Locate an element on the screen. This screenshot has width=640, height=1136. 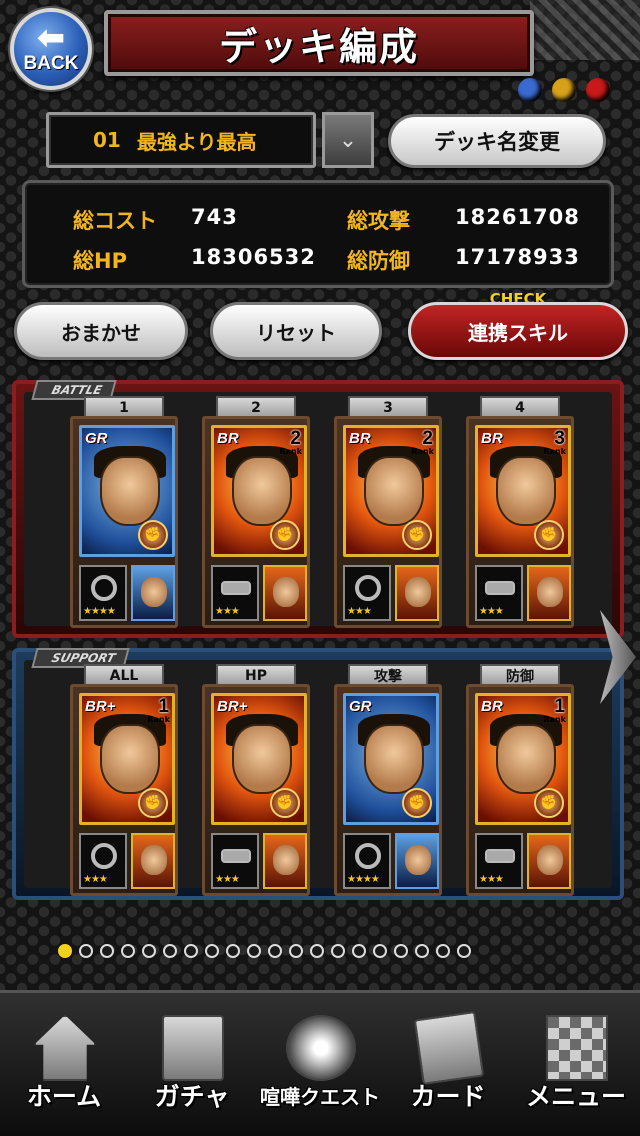
nav-menu: メニュー is located at coordinates (576, 1064).